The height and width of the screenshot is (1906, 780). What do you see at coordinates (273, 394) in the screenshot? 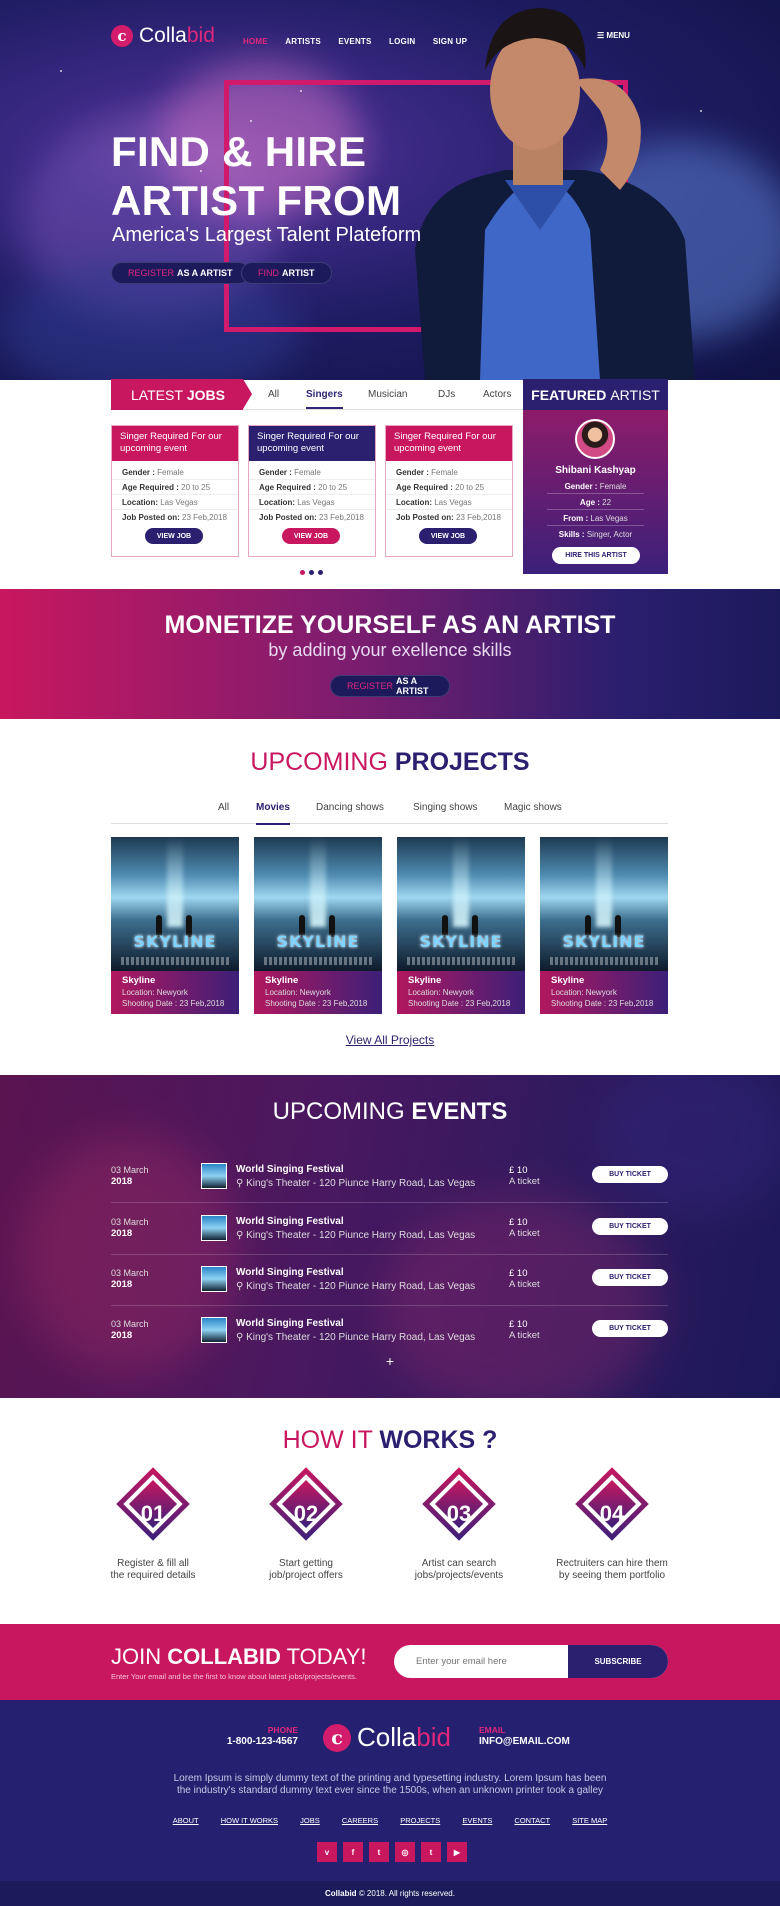
I see `jobs-tab-all: All` at bounding box center [273, 394].